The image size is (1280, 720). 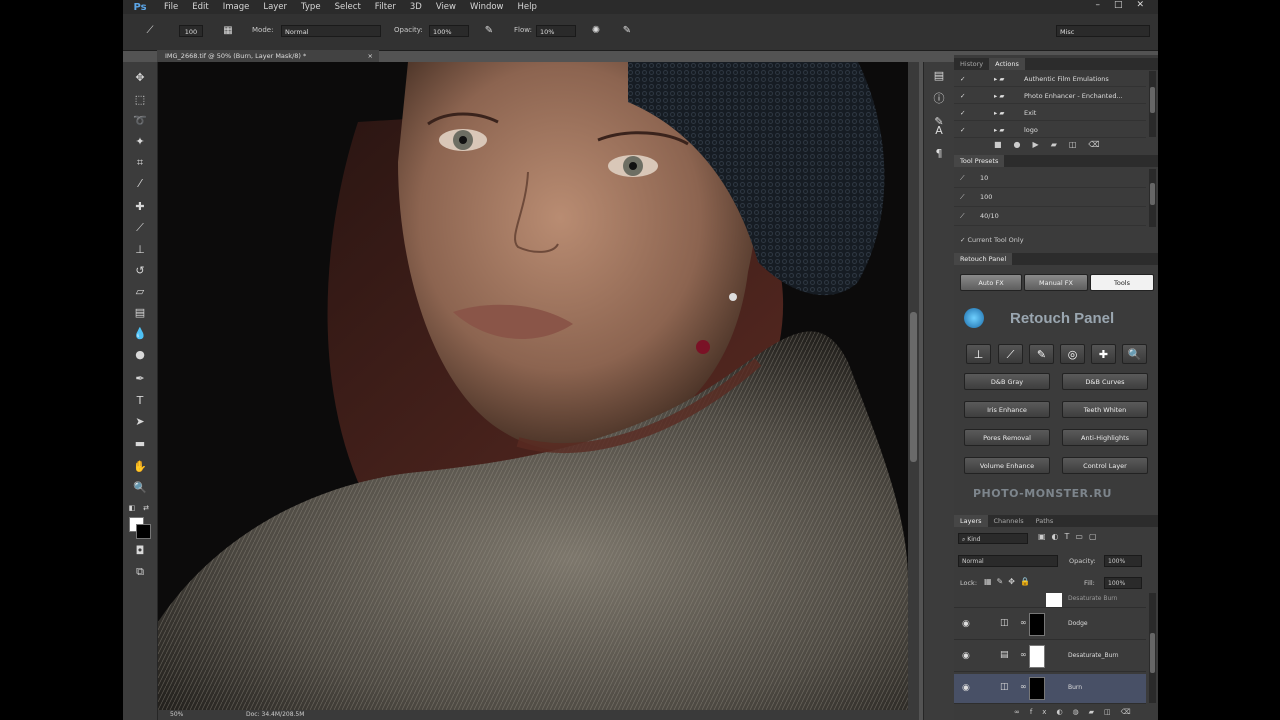 I want to click on control-layer-button: Control Layer, so click(x=1105, y=465).